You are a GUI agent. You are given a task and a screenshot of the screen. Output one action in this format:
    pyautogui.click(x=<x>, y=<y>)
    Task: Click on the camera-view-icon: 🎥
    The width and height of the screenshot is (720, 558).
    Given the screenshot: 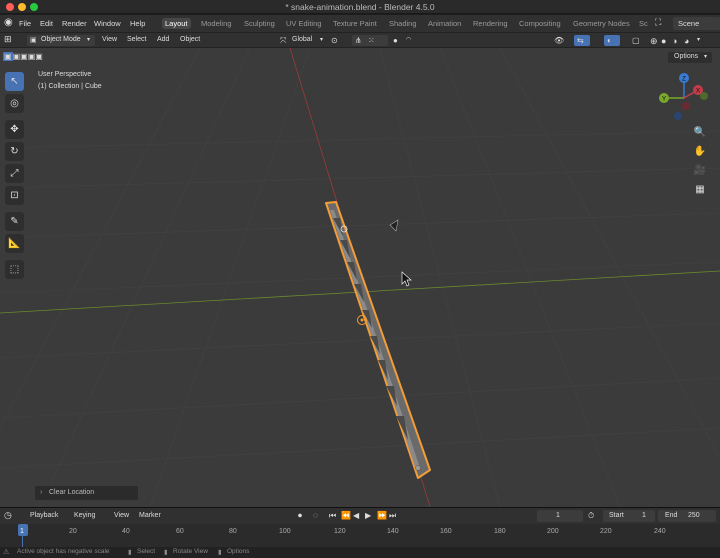 What is the action you would take?
    pyautogui.click(x=700, y=170)
    